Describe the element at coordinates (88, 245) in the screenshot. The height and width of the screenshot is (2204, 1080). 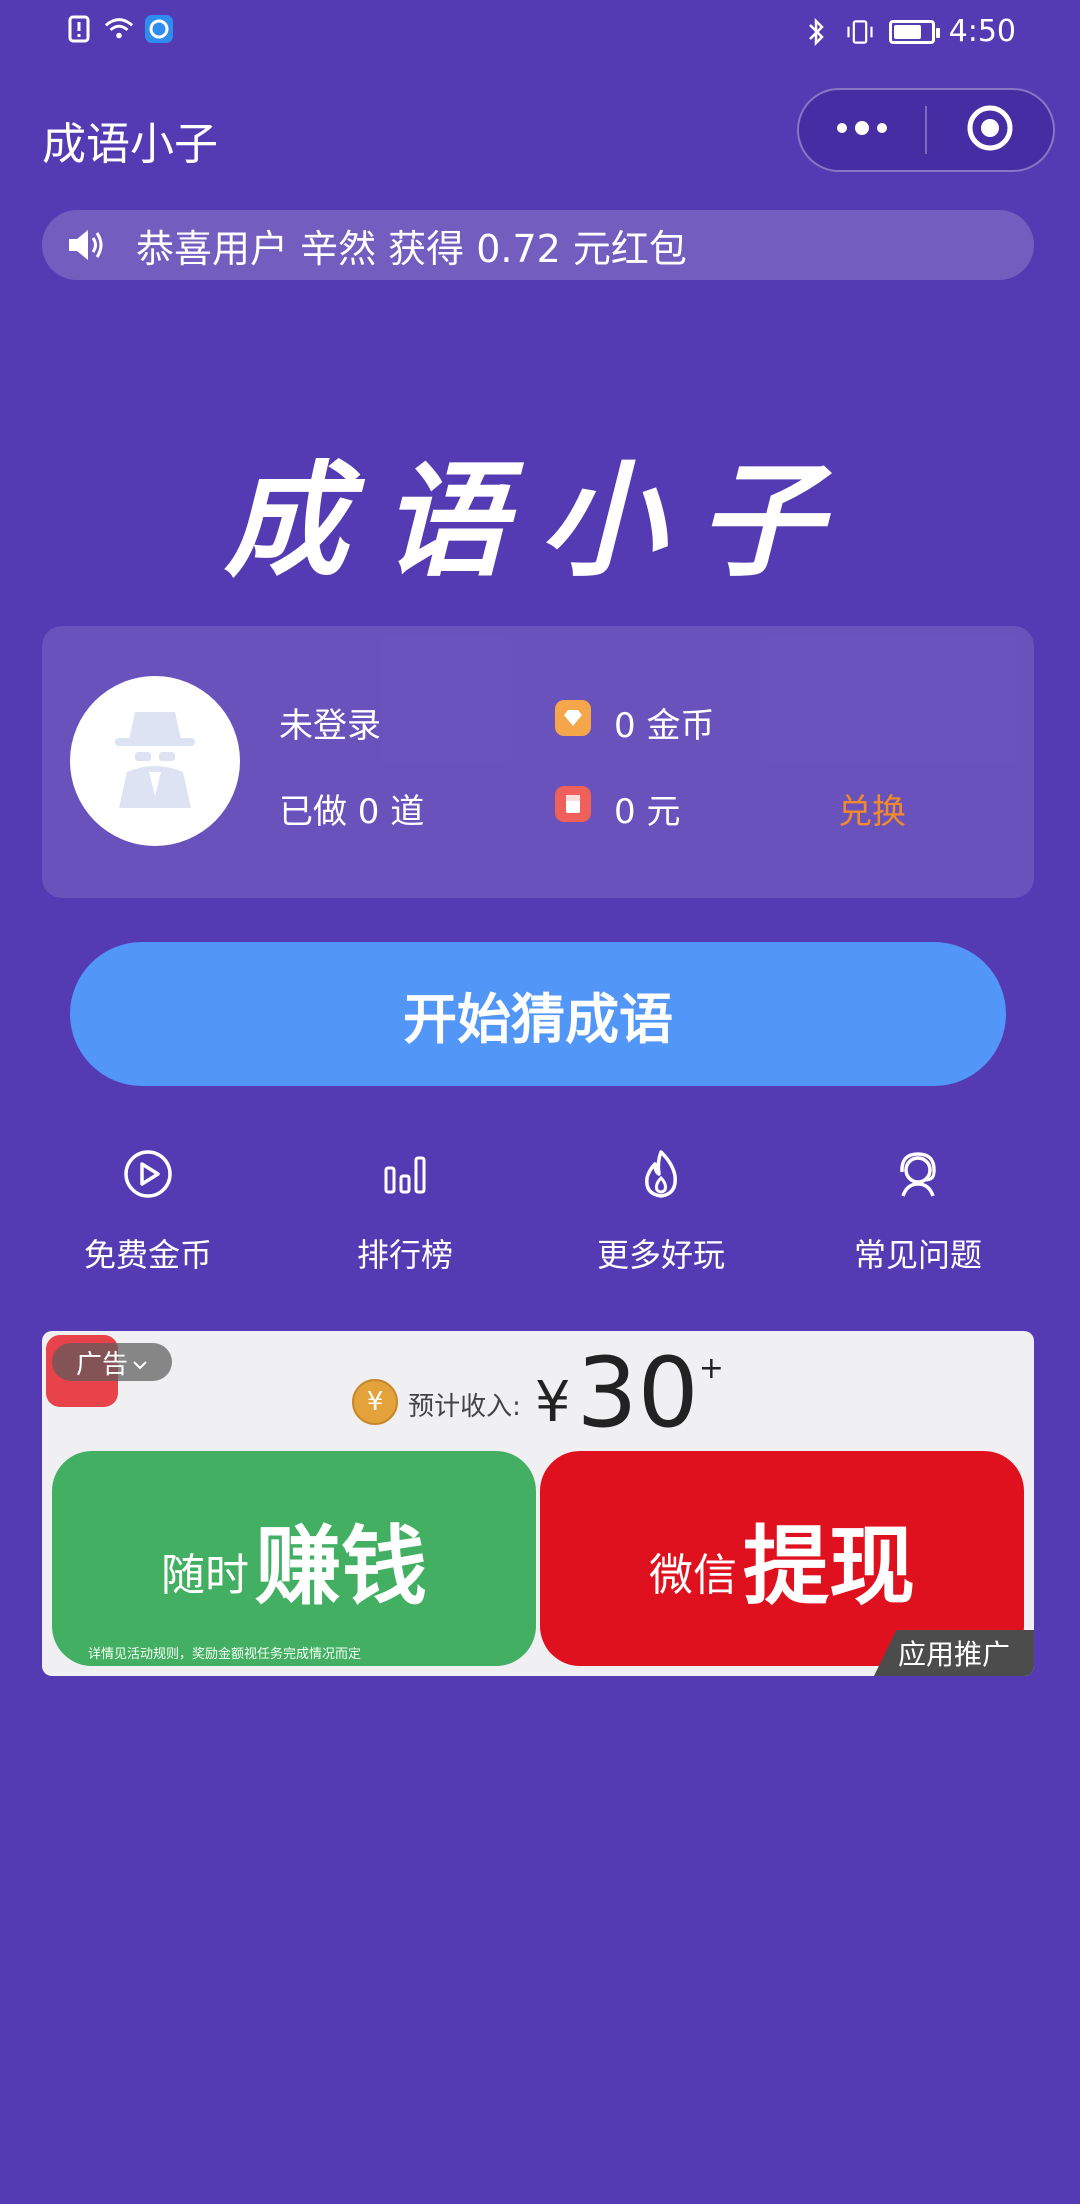
I see `speaker-icon` at that location.